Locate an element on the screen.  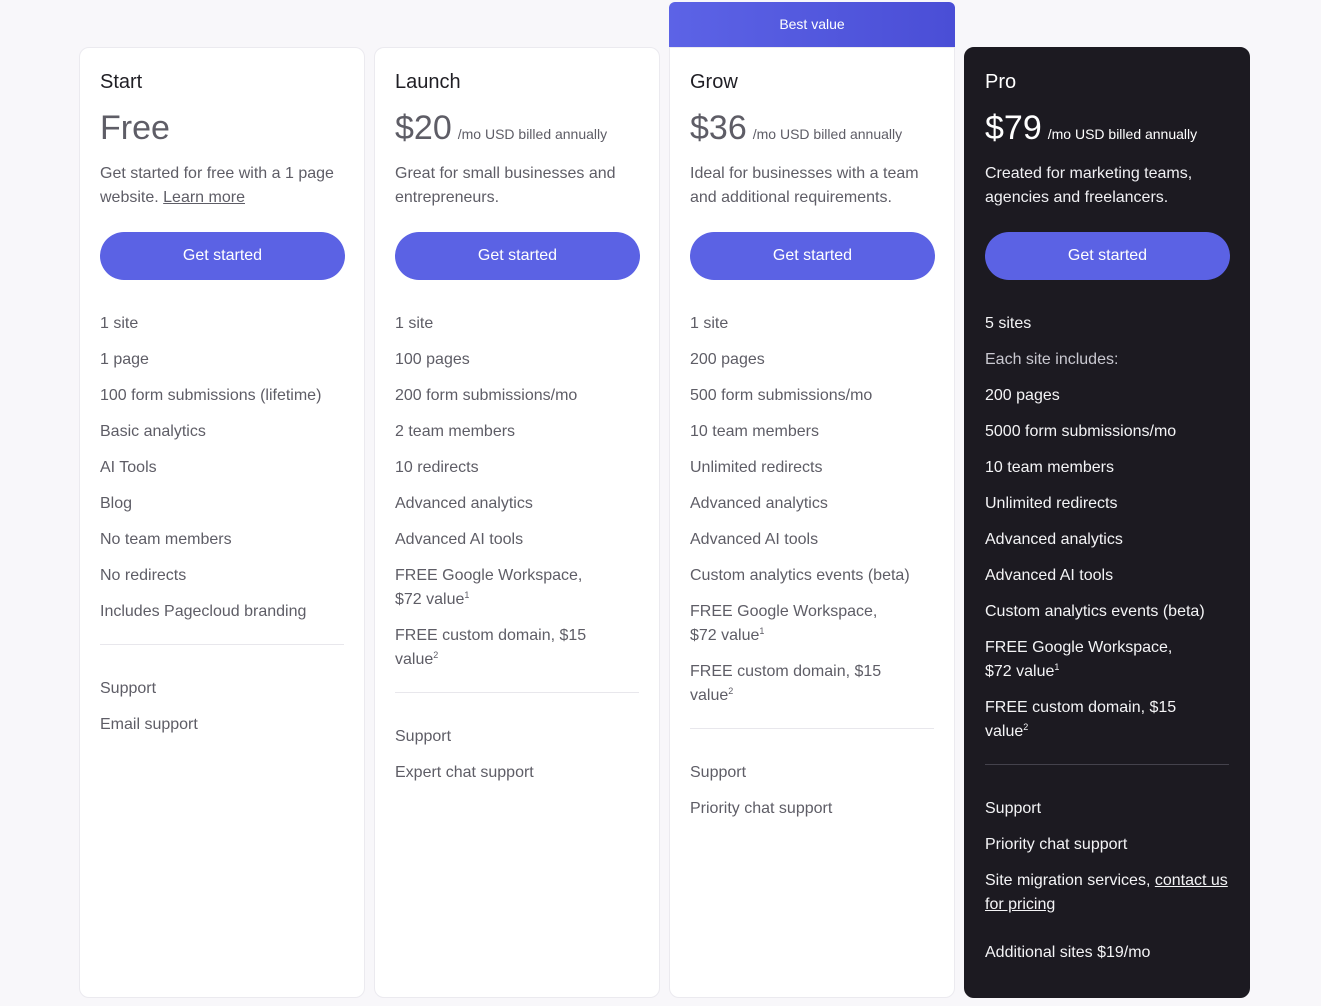
plan-price: $36 is located at coordinates (718, 128).